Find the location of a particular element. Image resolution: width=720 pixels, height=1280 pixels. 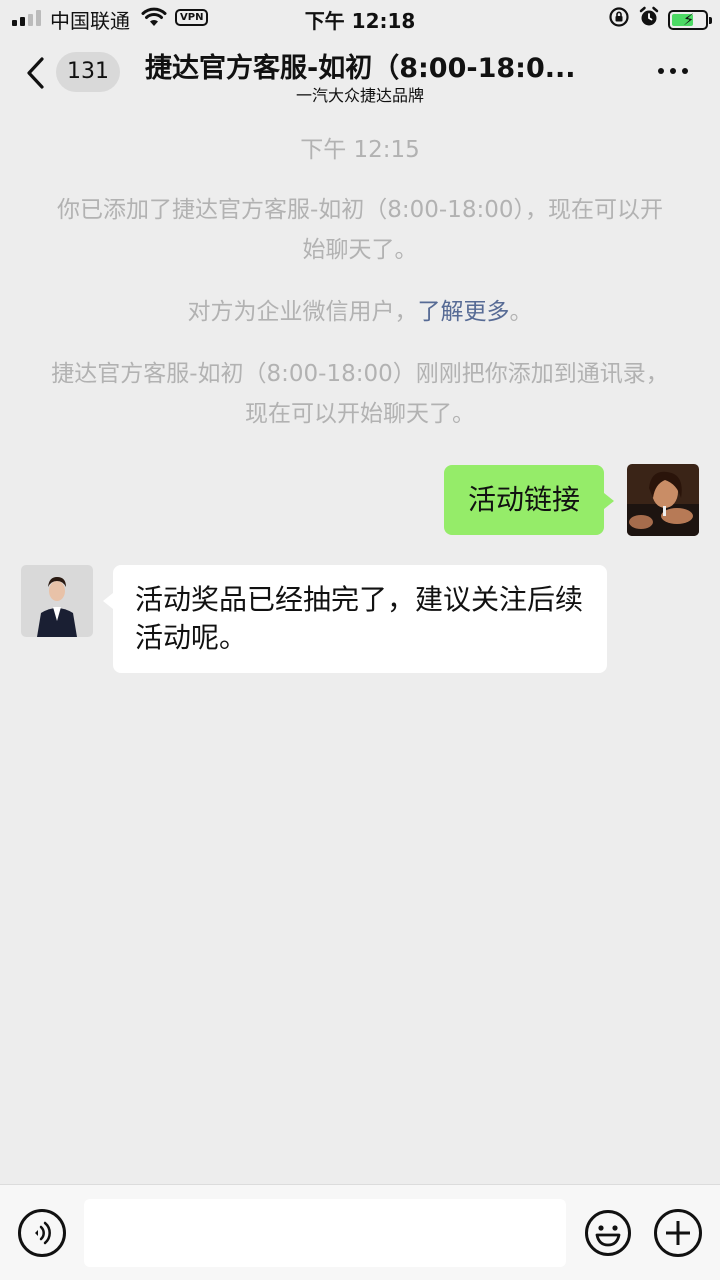

more-dots-icon is located at coordinates (661, 71).